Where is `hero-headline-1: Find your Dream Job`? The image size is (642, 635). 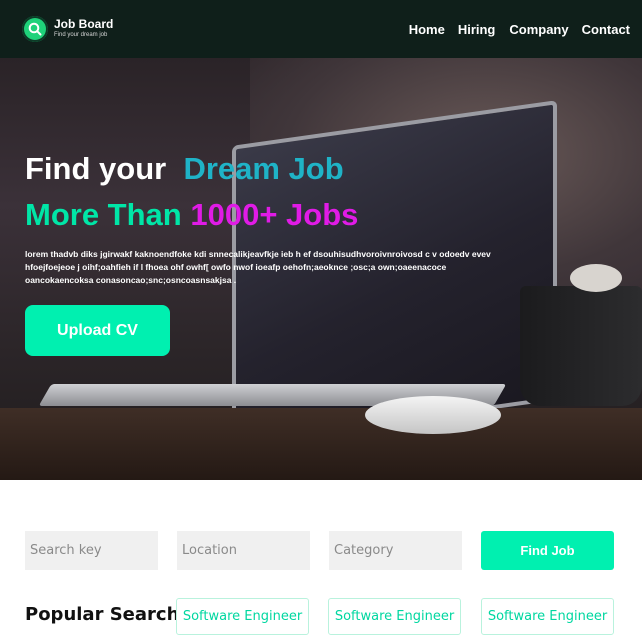
hero-headline-1: Find your Dream Job is located at coordinates (275, 169).